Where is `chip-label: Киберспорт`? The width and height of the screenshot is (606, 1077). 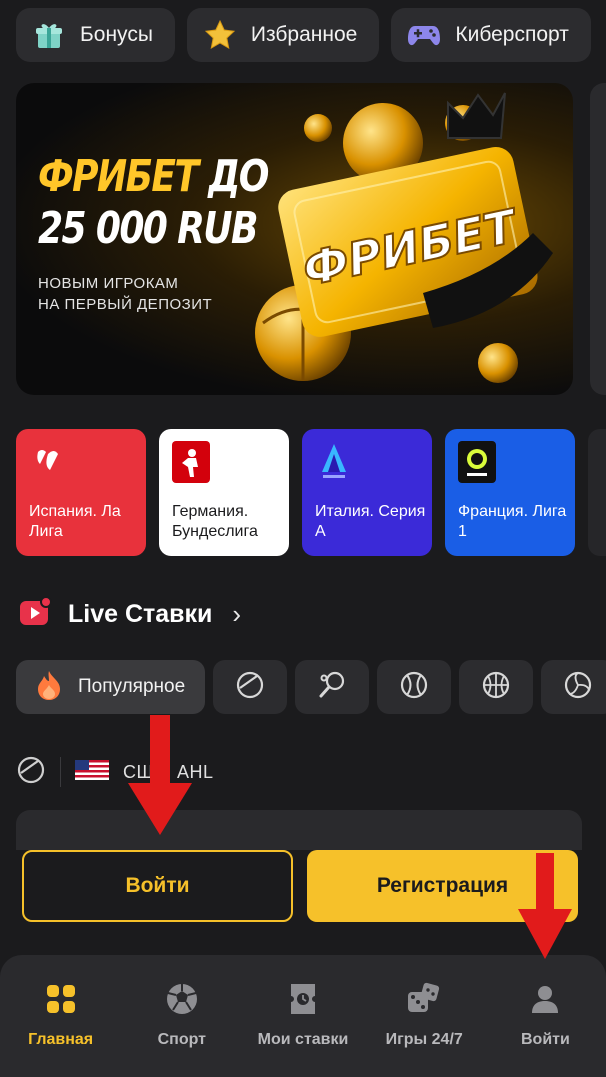
chip-label: Киберспорт is located at coordinates (512, 34).